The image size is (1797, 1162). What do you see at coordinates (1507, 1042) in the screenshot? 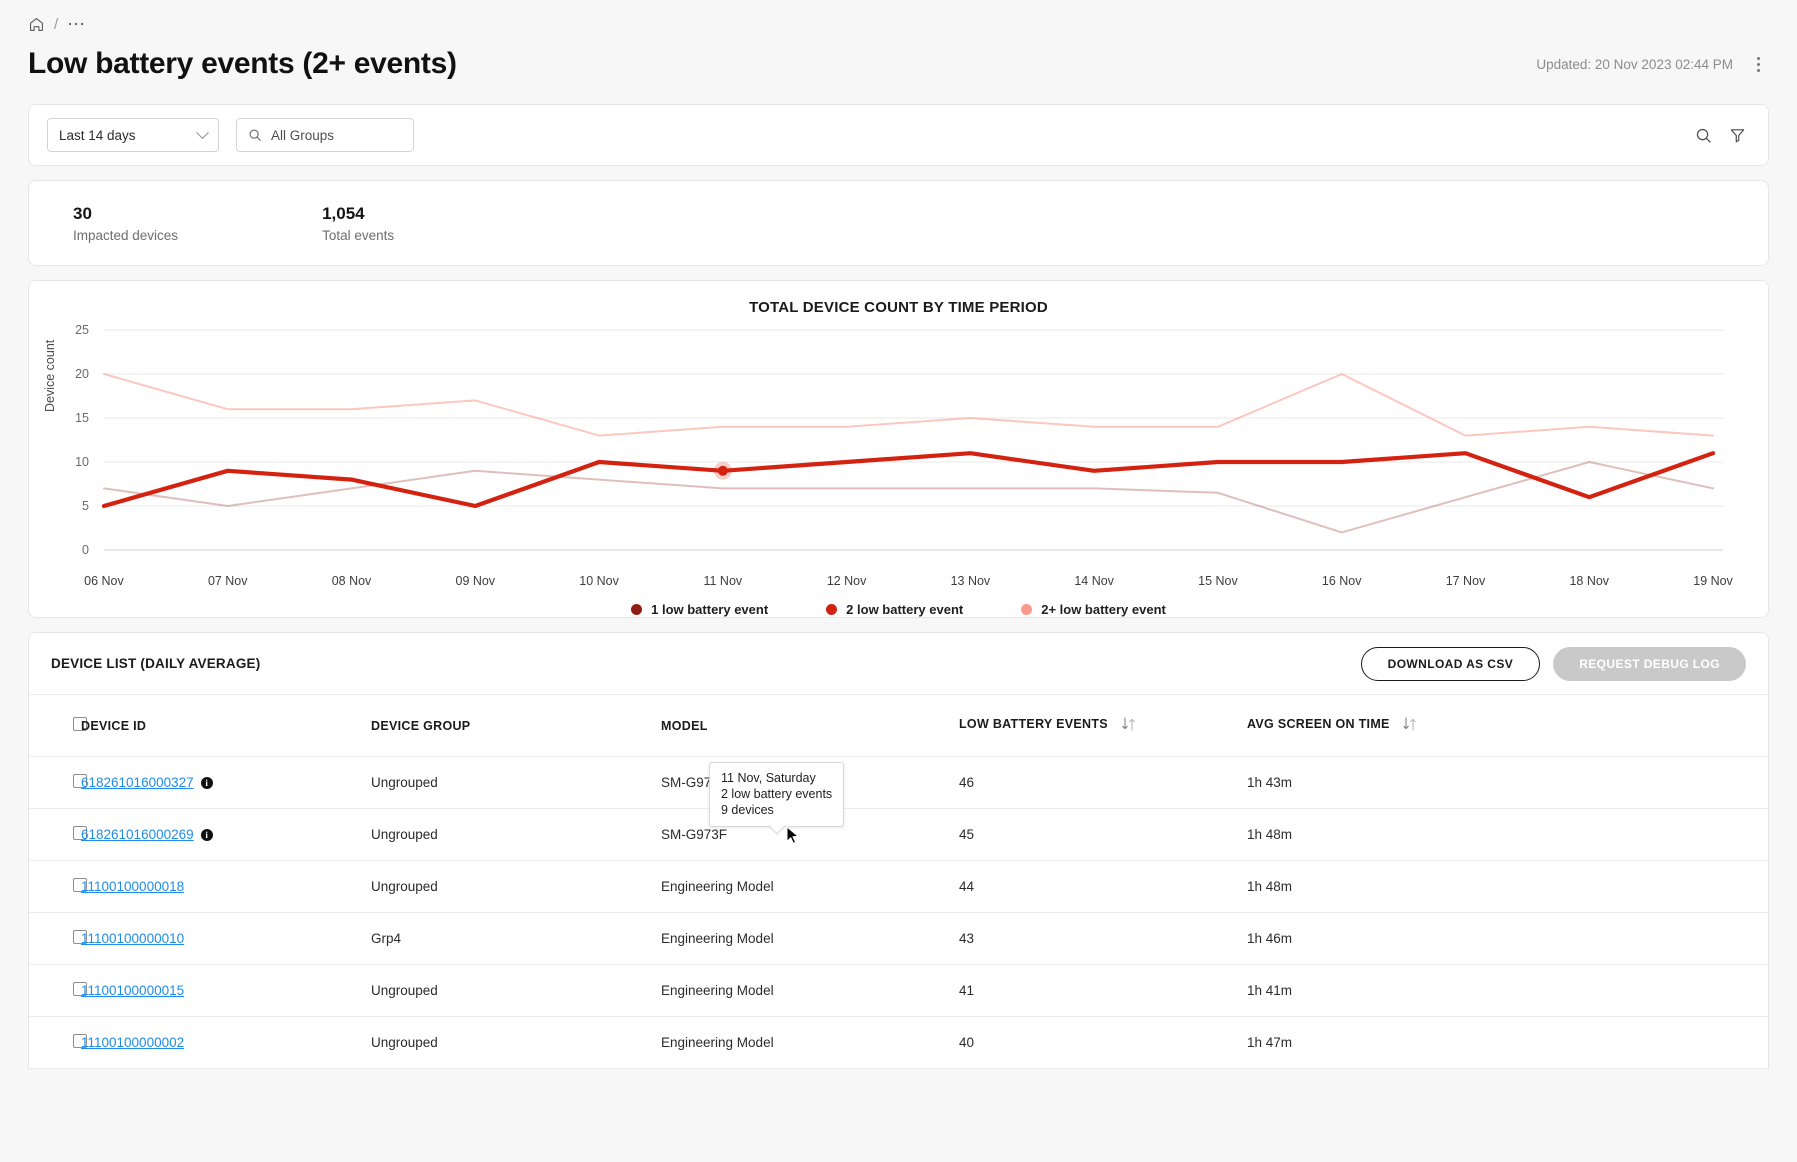
I see `cell-avg-screen-on-time: 1h 47m` at bounding box center [1507, 1042].